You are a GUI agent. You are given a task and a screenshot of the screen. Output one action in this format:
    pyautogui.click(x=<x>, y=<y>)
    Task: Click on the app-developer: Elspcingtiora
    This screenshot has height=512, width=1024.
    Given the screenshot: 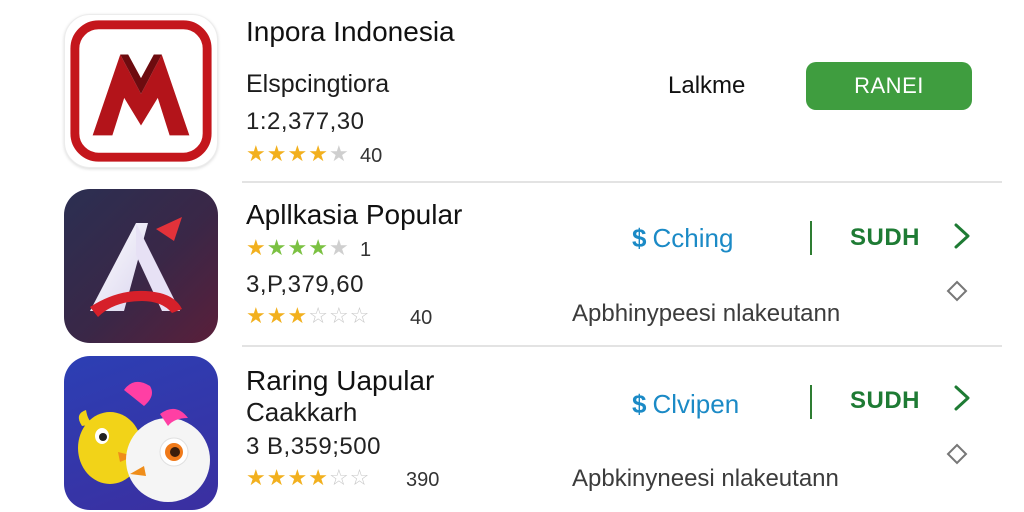 What is the action you would take?
    pyautogui.click(x=318, y=84)
    